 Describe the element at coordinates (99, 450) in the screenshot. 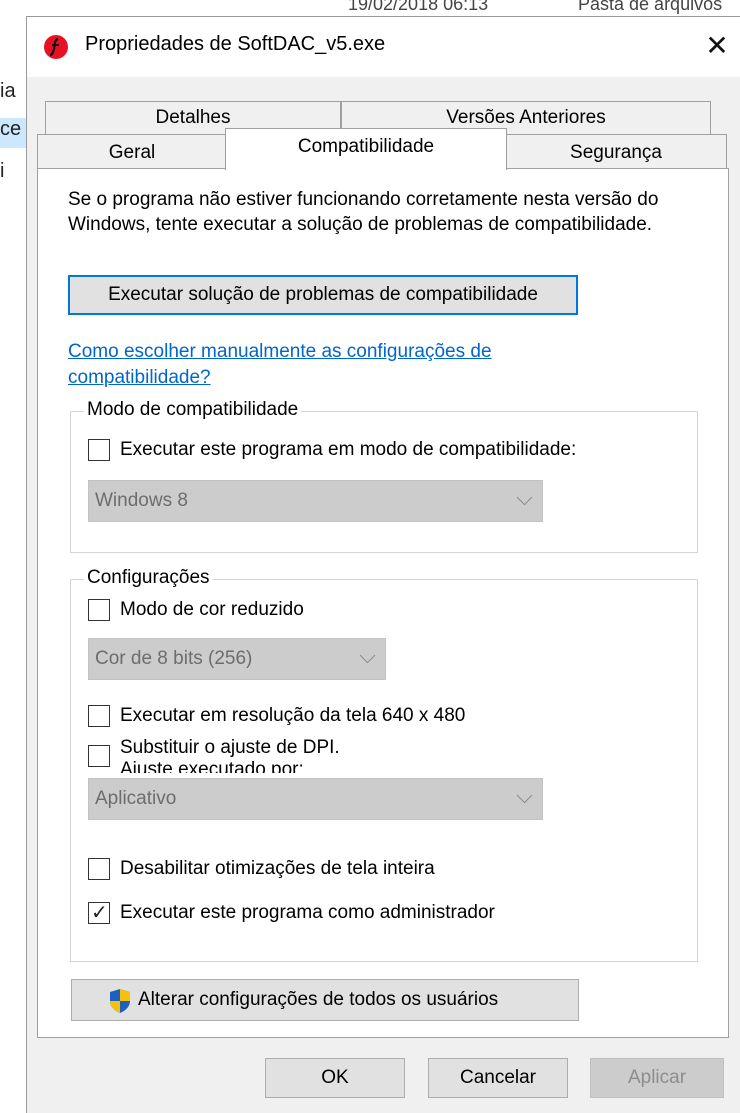

I see `compatibility-mode-checkbox` at that location.